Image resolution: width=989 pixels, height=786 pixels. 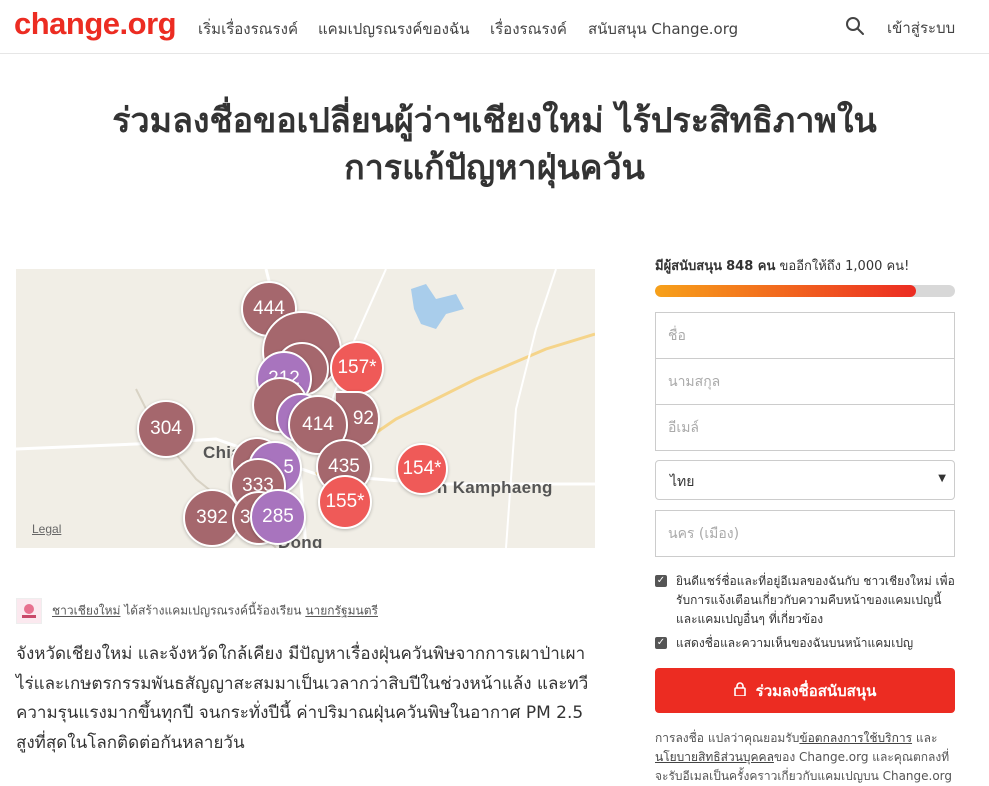 What do you see at coordinates (393, 29) in the screenshot?
I see `nav-my-petitions: แคมเปญรณรงค์ของฉัน` at bounding box center [393, 29].